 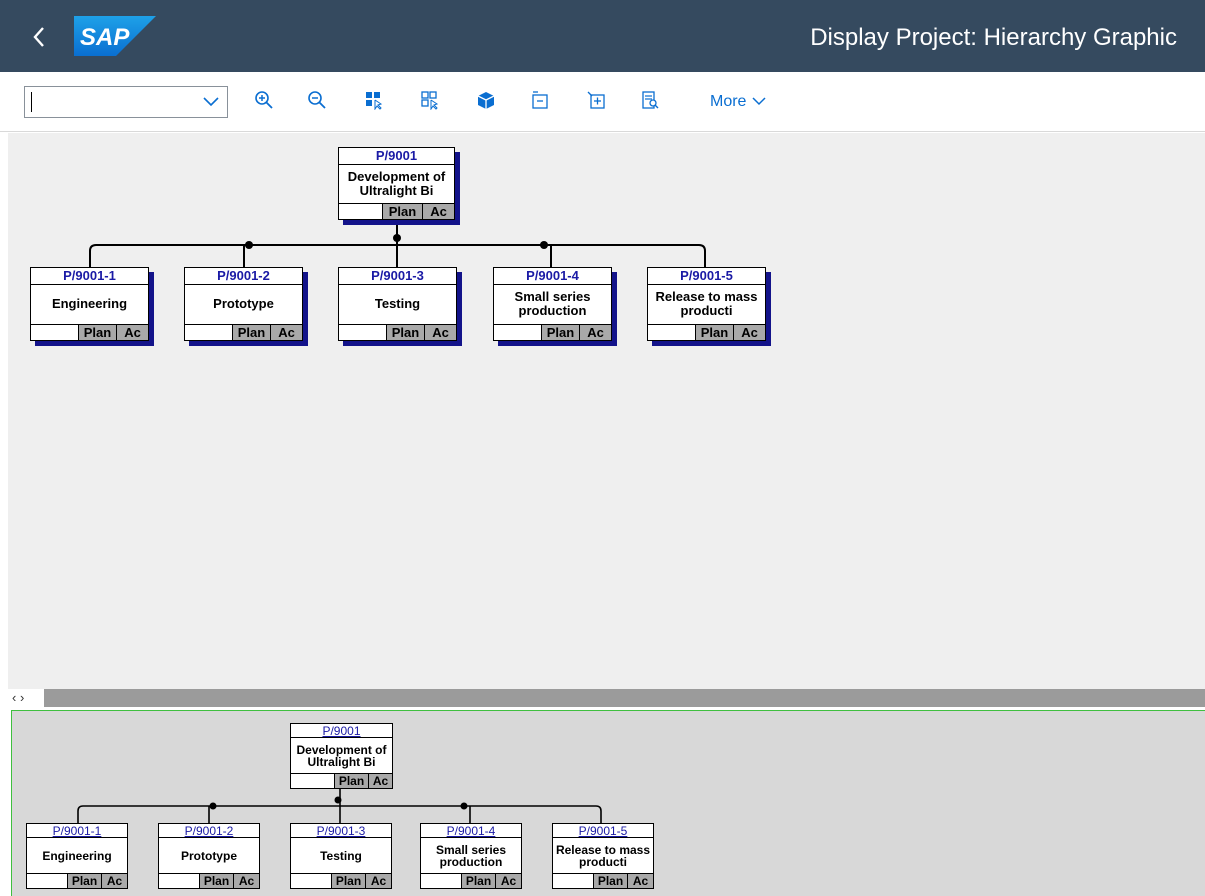 I want to click on connector-lines, so click(x=397, y=243).